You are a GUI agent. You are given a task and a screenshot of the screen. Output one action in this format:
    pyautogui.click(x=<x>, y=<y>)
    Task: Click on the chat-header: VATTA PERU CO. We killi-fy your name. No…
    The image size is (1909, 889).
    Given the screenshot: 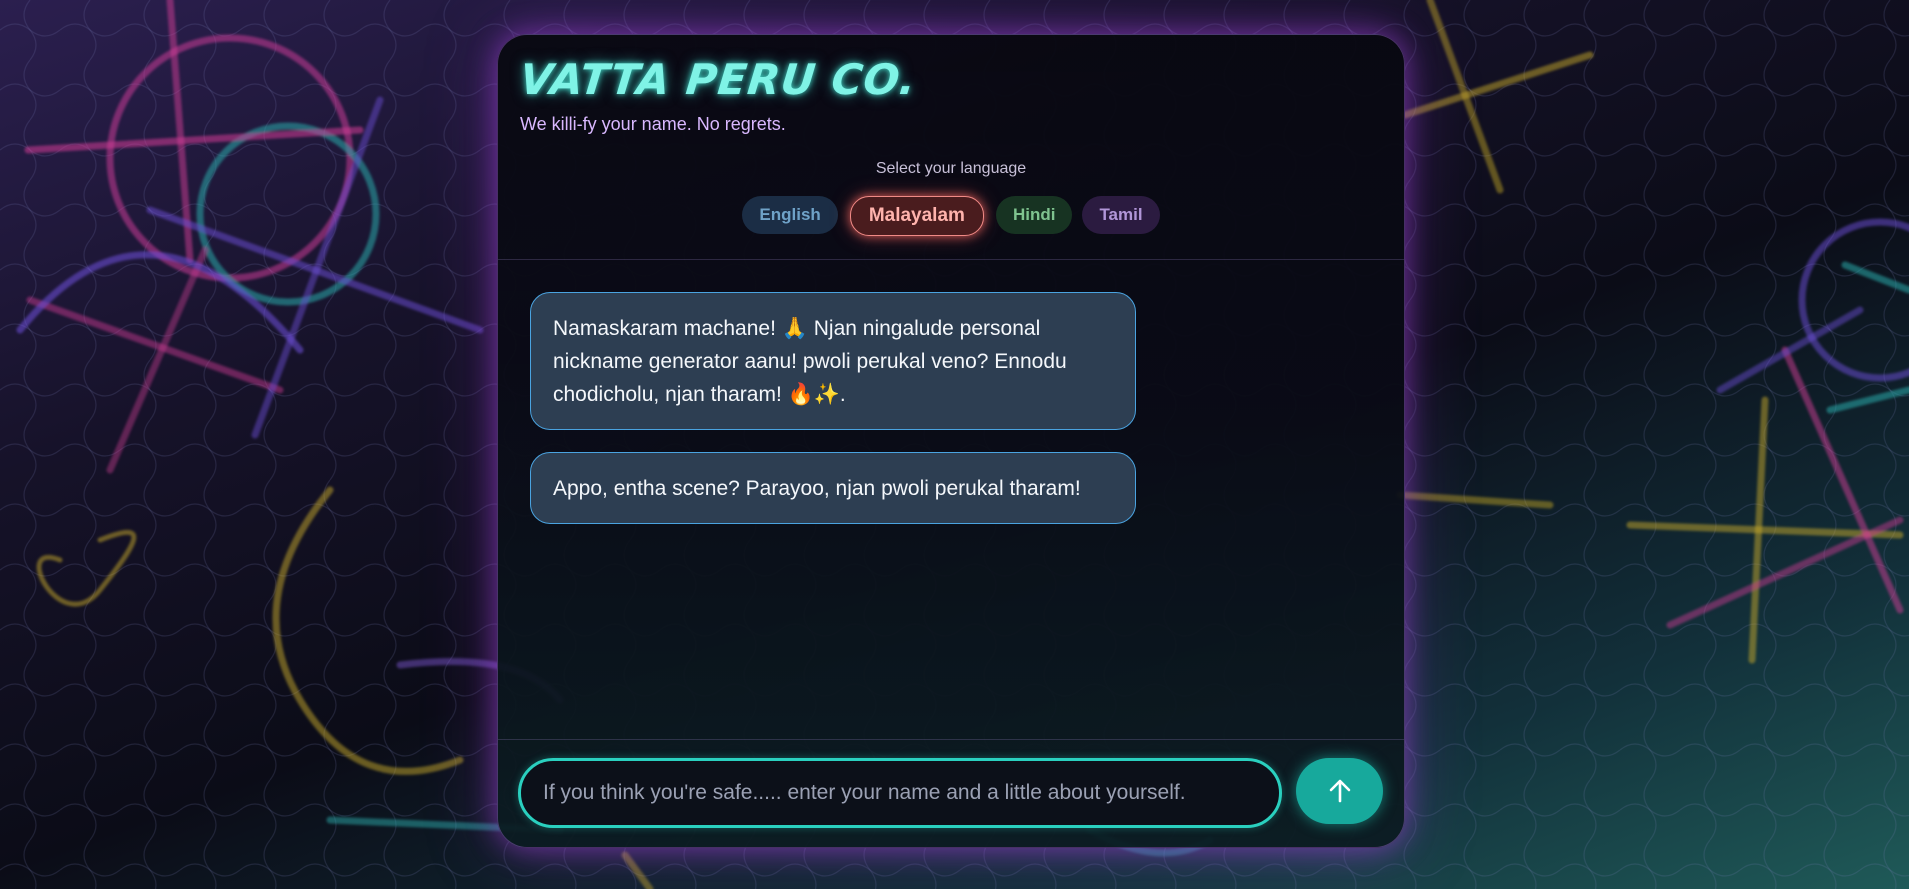 What is the action you would take?
    pyautogui.click(x=951, y=147)
    